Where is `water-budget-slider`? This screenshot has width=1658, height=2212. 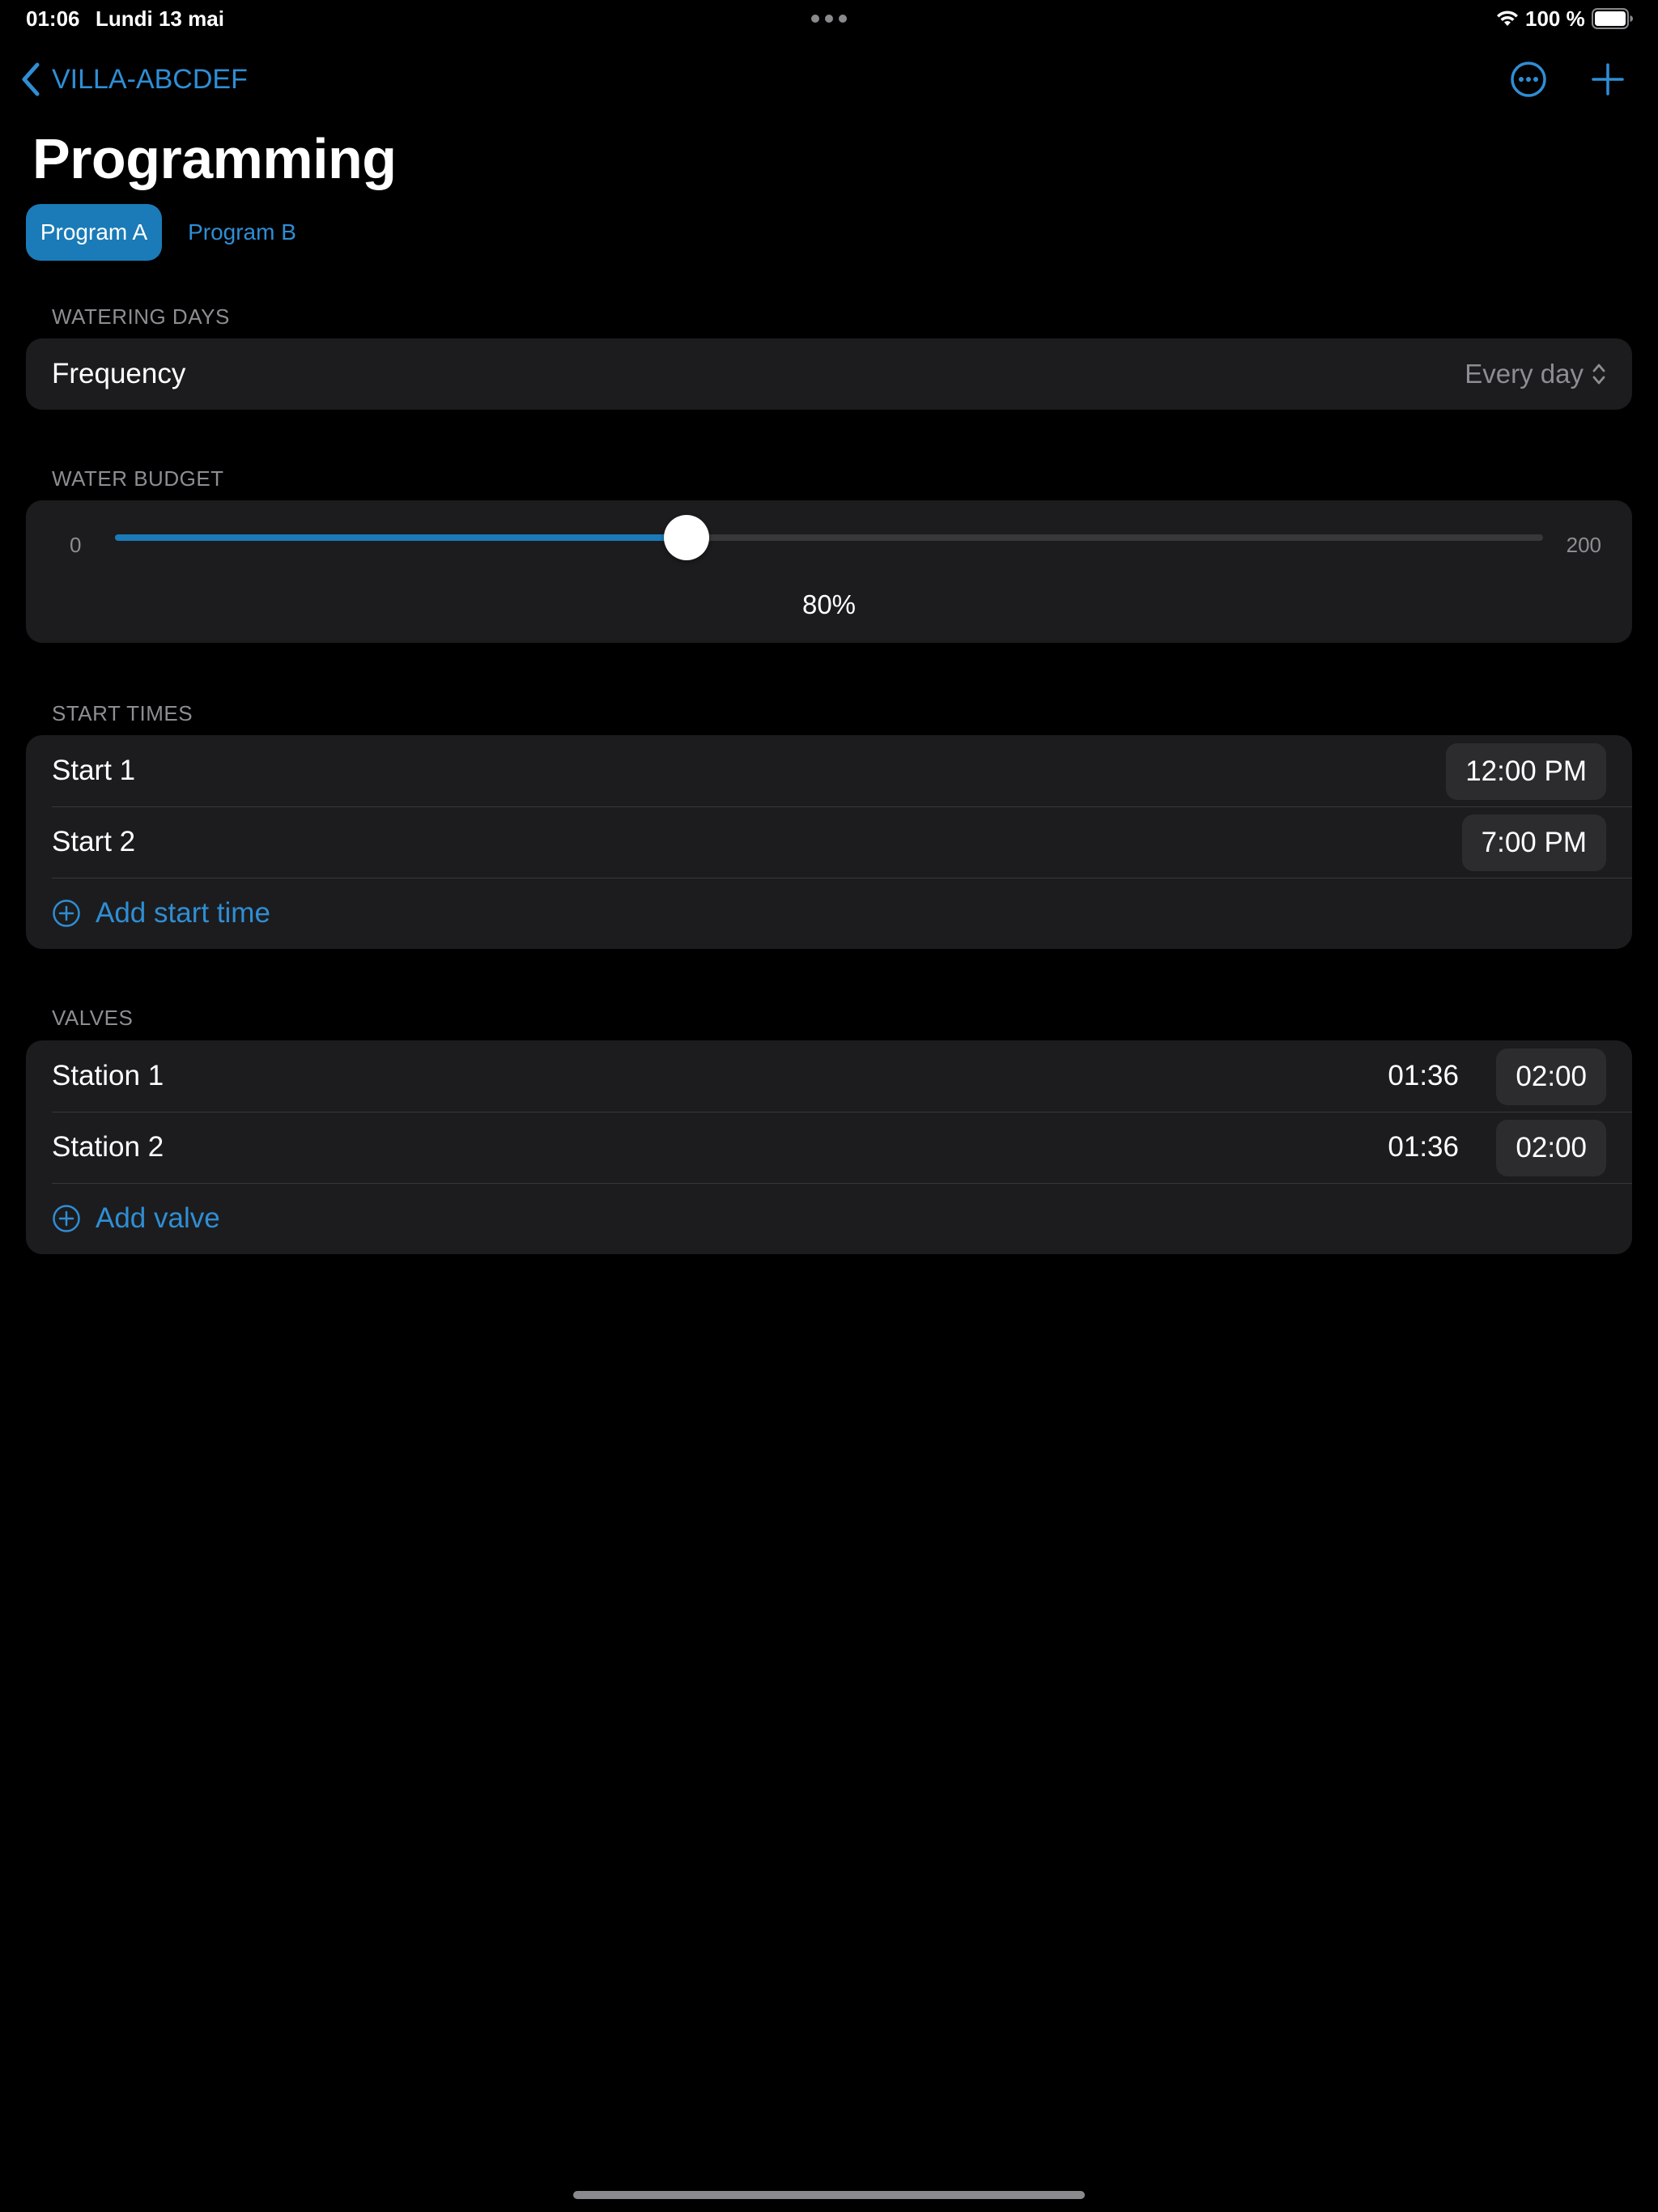 water-budget-slider is located at coordinates (829, 538).